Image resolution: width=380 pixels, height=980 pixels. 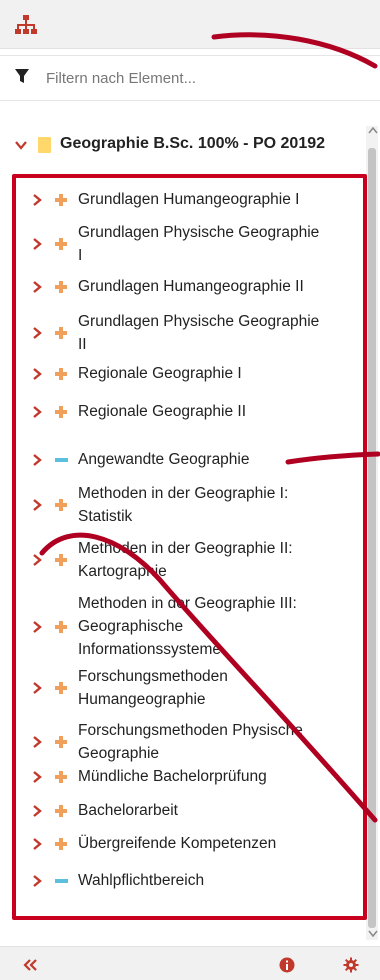 What do you see at coordinates (191, 286) in the screenshot?
I see `tree-item-label-line: Grundlagen Humangeographie II` at bounding box center [191, 286].